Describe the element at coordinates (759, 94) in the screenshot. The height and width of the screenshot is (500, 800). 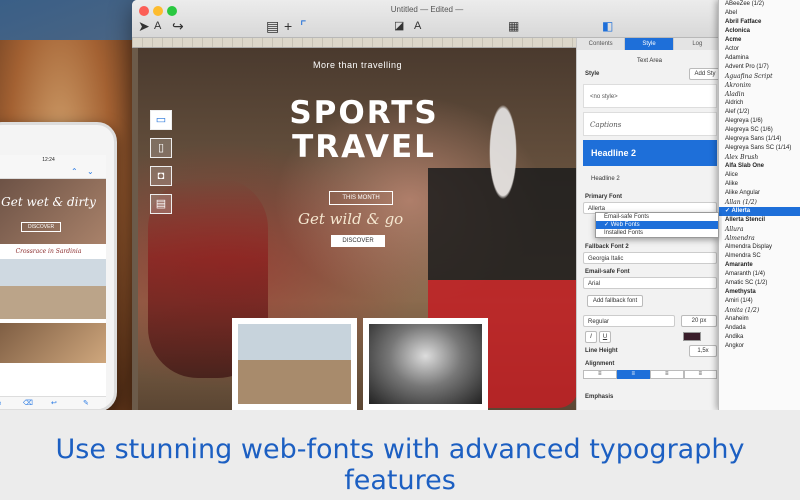
I see `font-list-item: Aladin` at that location.